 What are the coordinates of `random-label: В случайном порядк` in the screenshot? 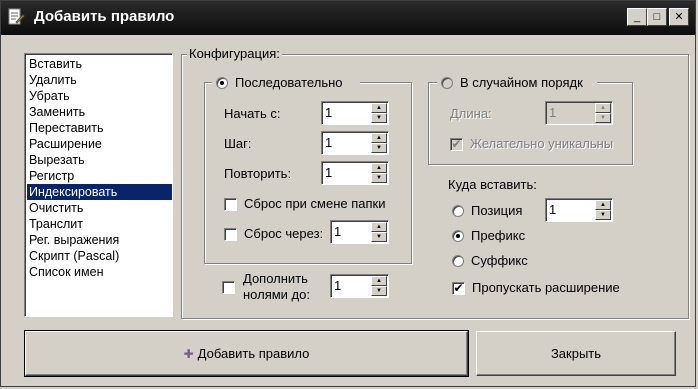 It's located at (521, 82).